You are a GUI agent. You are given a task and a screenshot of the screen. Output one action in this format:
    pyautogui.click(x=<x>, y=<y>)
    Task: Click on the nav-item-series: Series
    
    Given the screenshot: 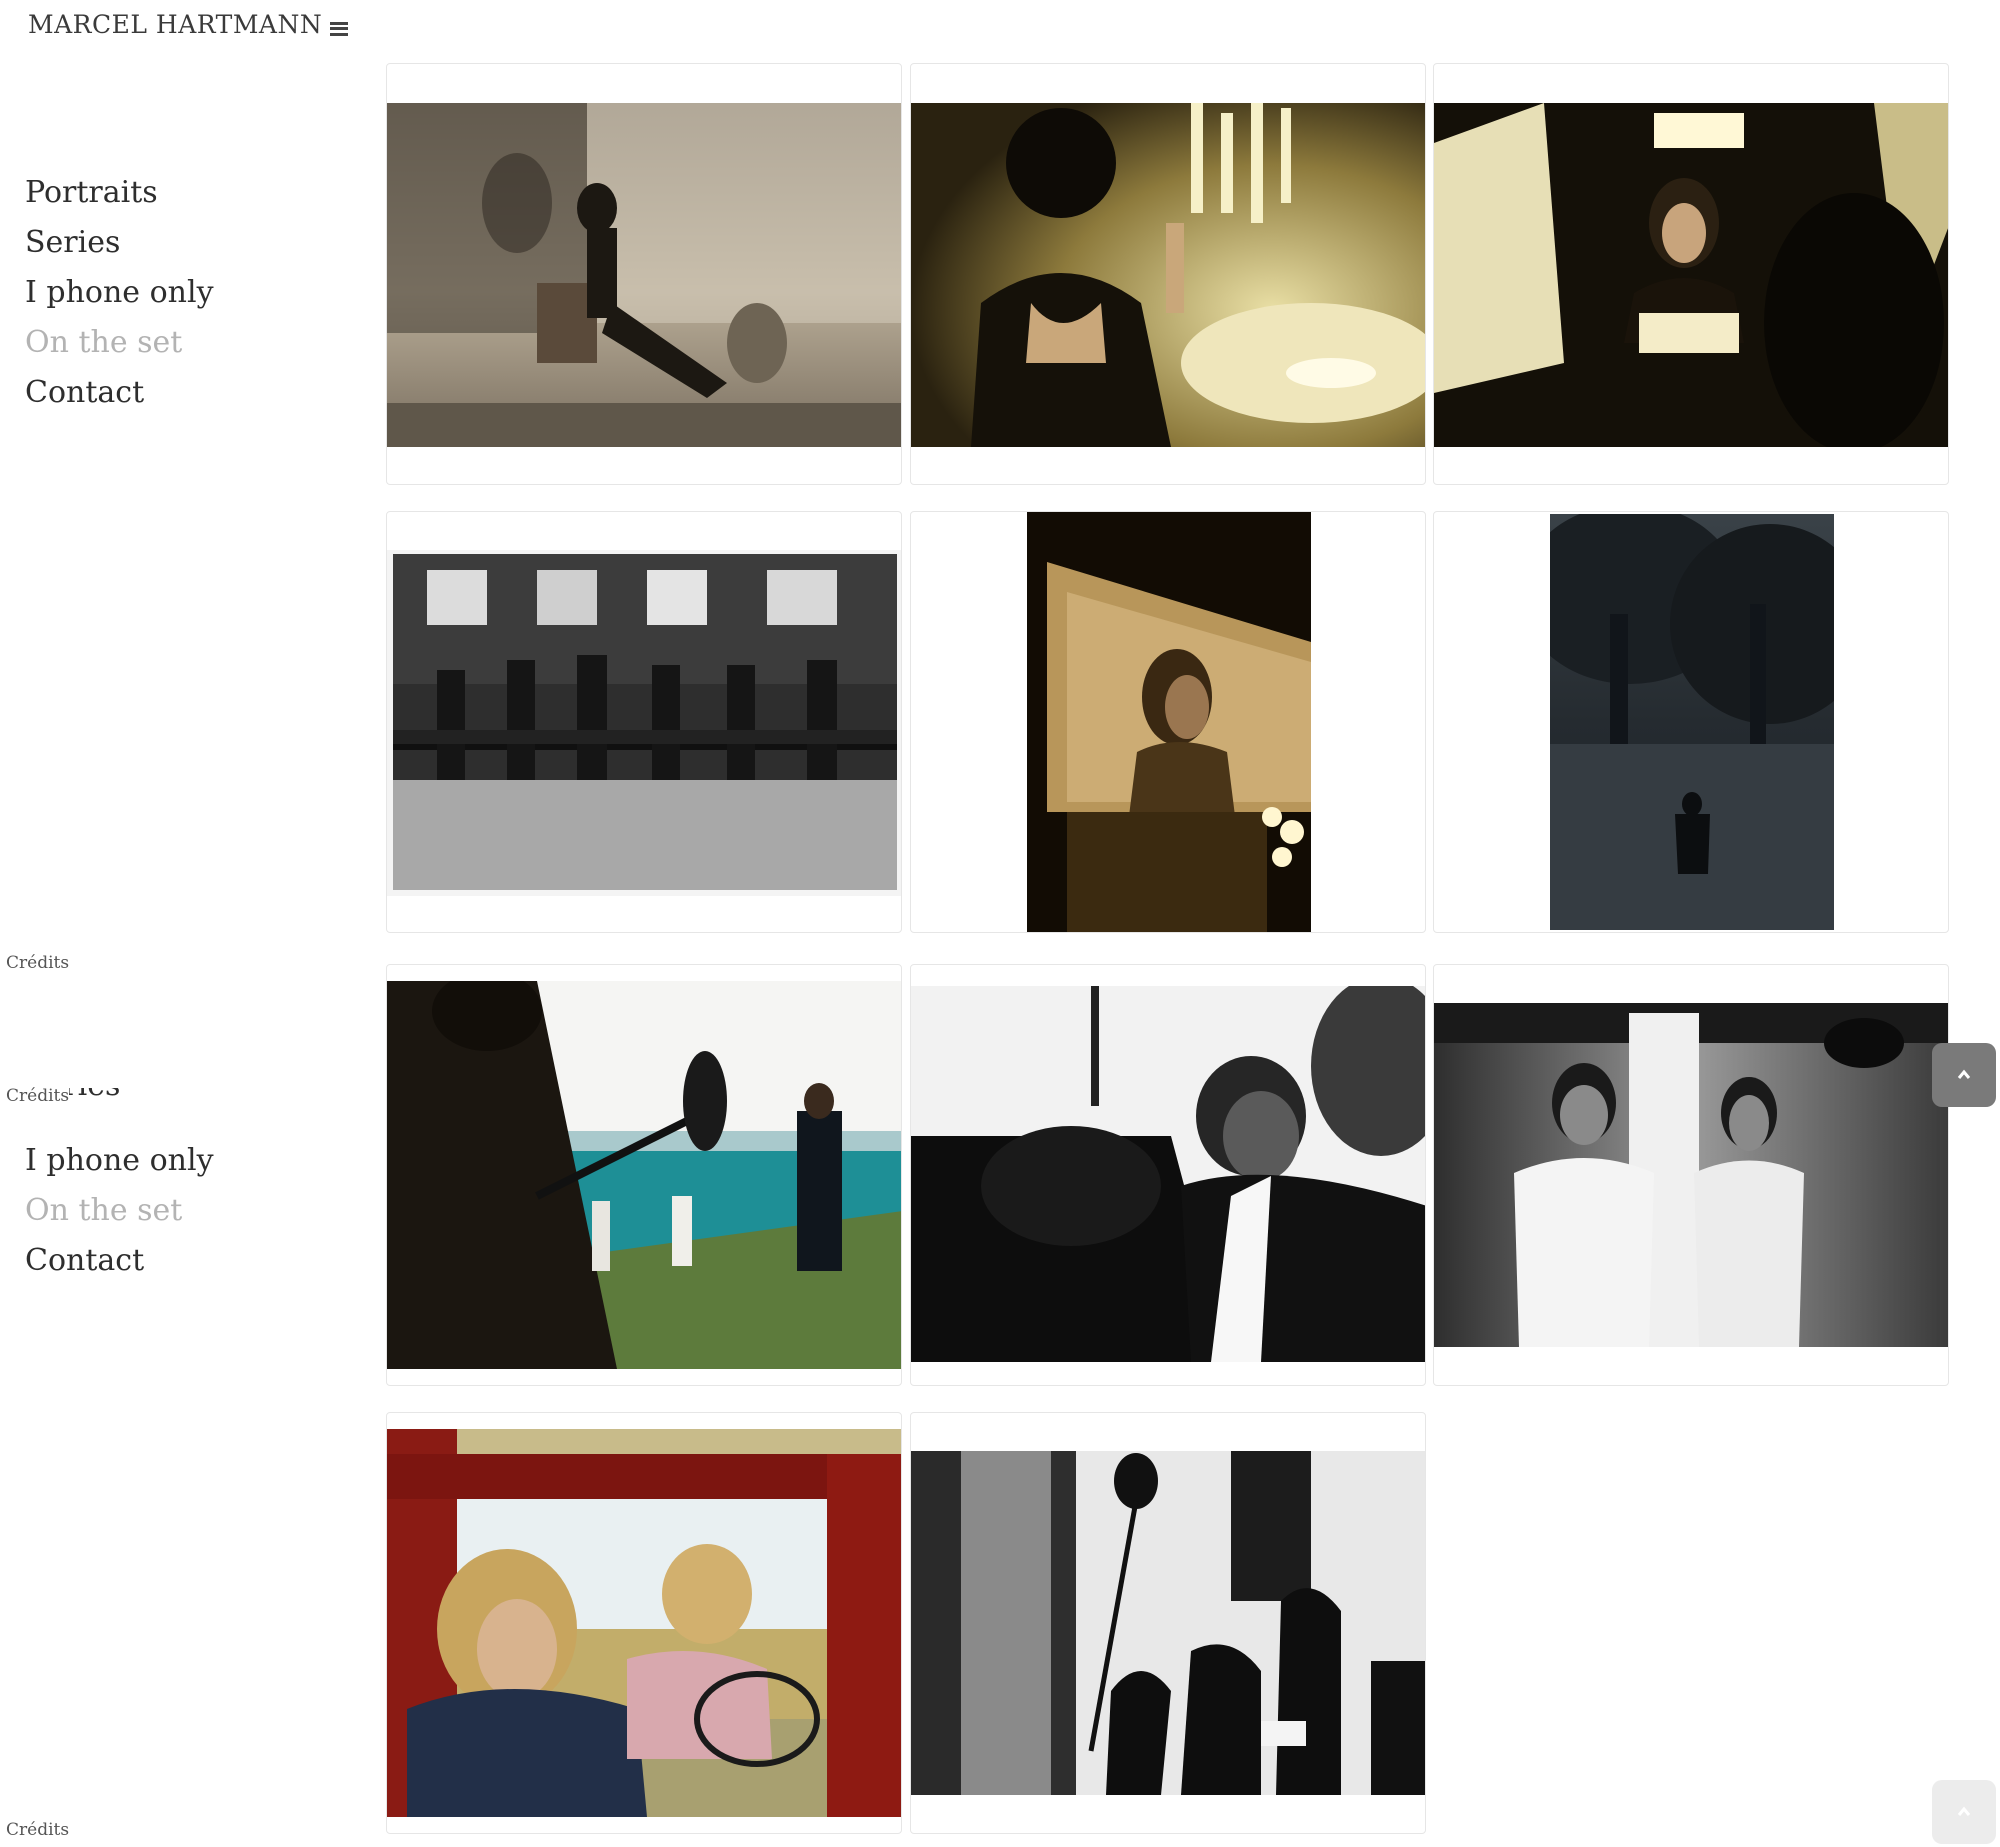 What is the action you would take?
    pyautogui.click(x=119, y=243)
    